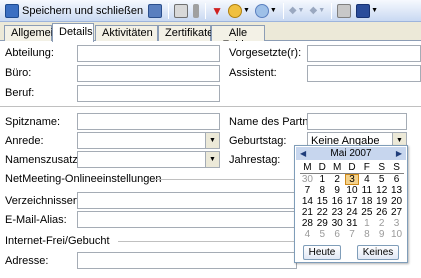 This screenshot has height=278, width=421. Describe the element at coordinates (322, 201) in the screenshot. I see `calendar-day: 15` at that location.